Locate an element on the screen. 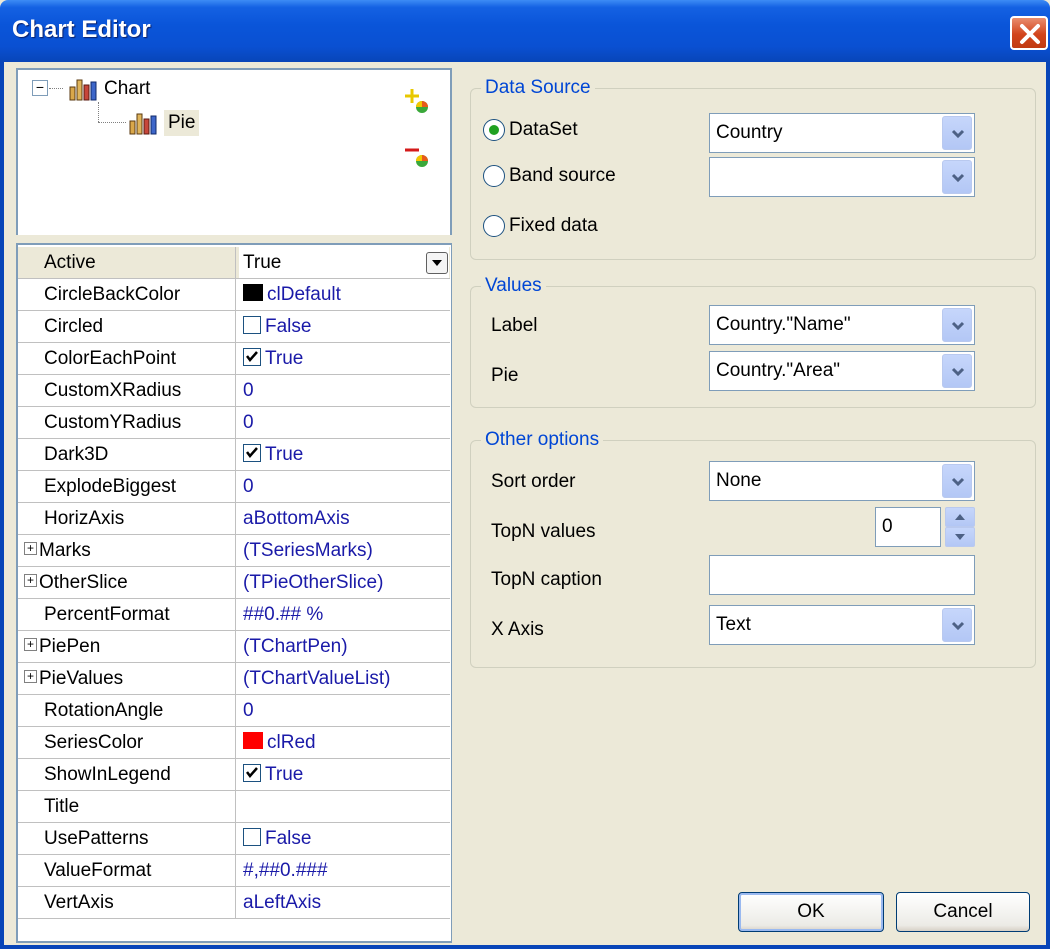 Image resolution: width=1050 pixels, height=949 pixels. topn-values-input: 0 is located at coordinates (908, 527).